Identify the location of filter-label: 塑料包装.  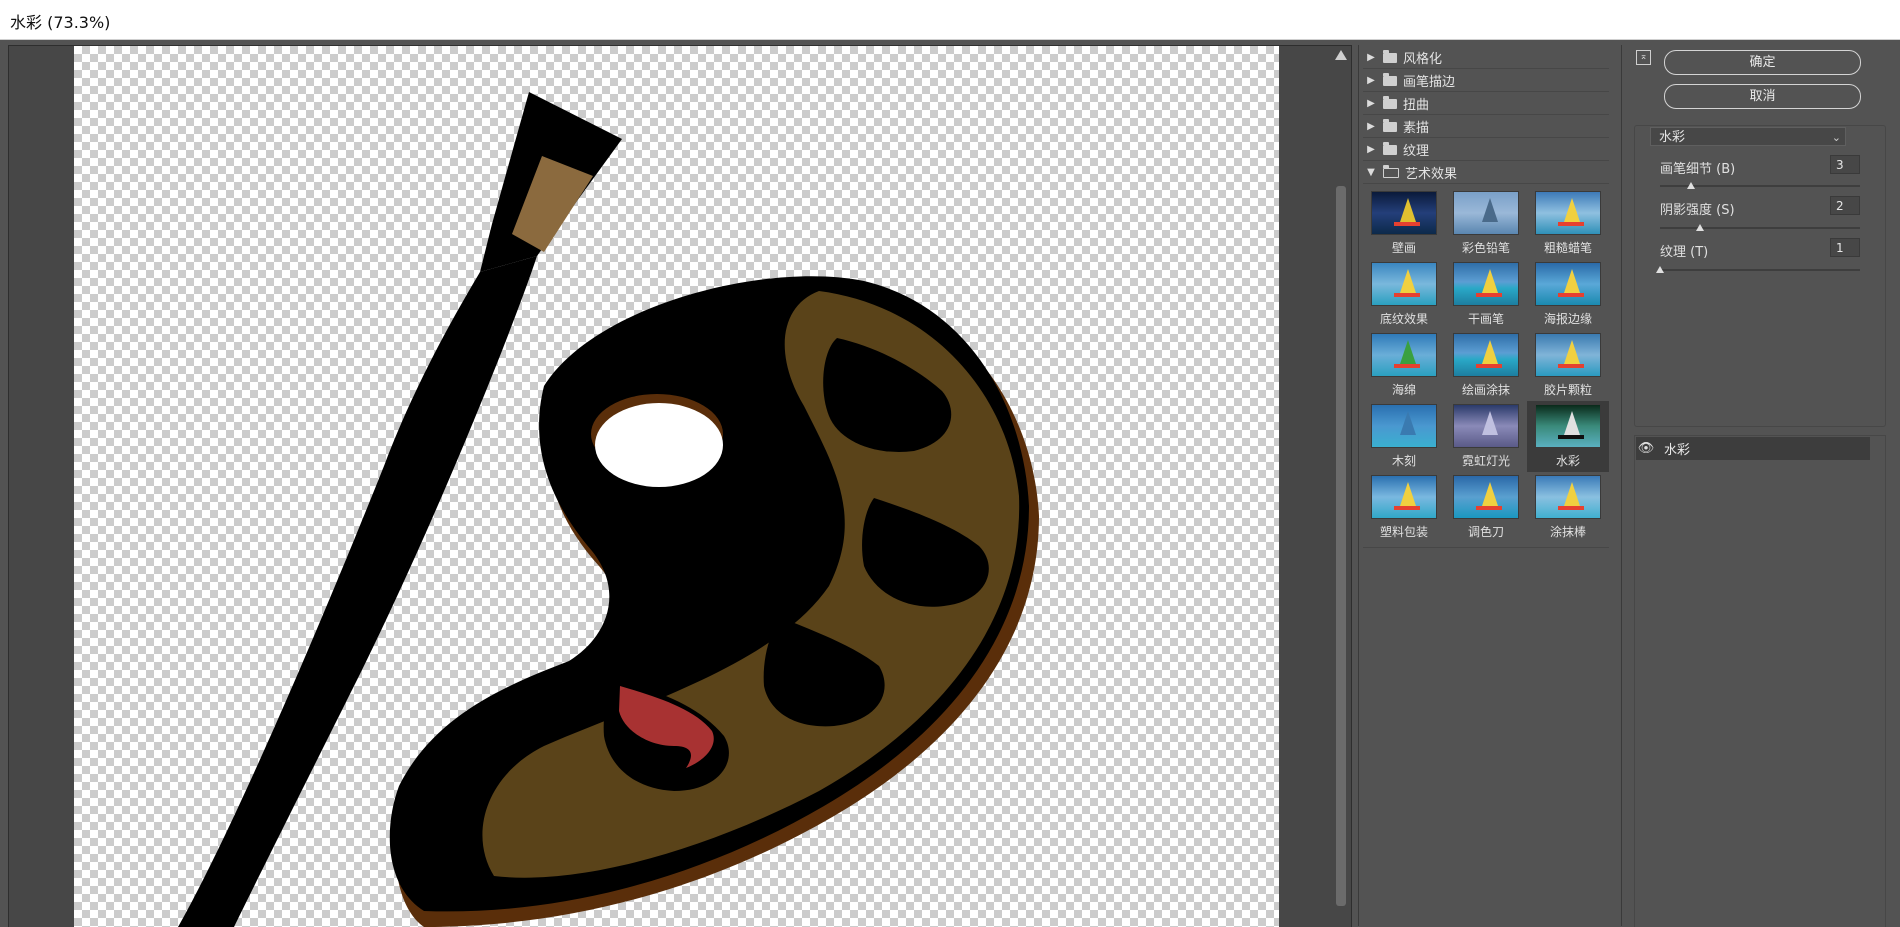
(1403, 532).